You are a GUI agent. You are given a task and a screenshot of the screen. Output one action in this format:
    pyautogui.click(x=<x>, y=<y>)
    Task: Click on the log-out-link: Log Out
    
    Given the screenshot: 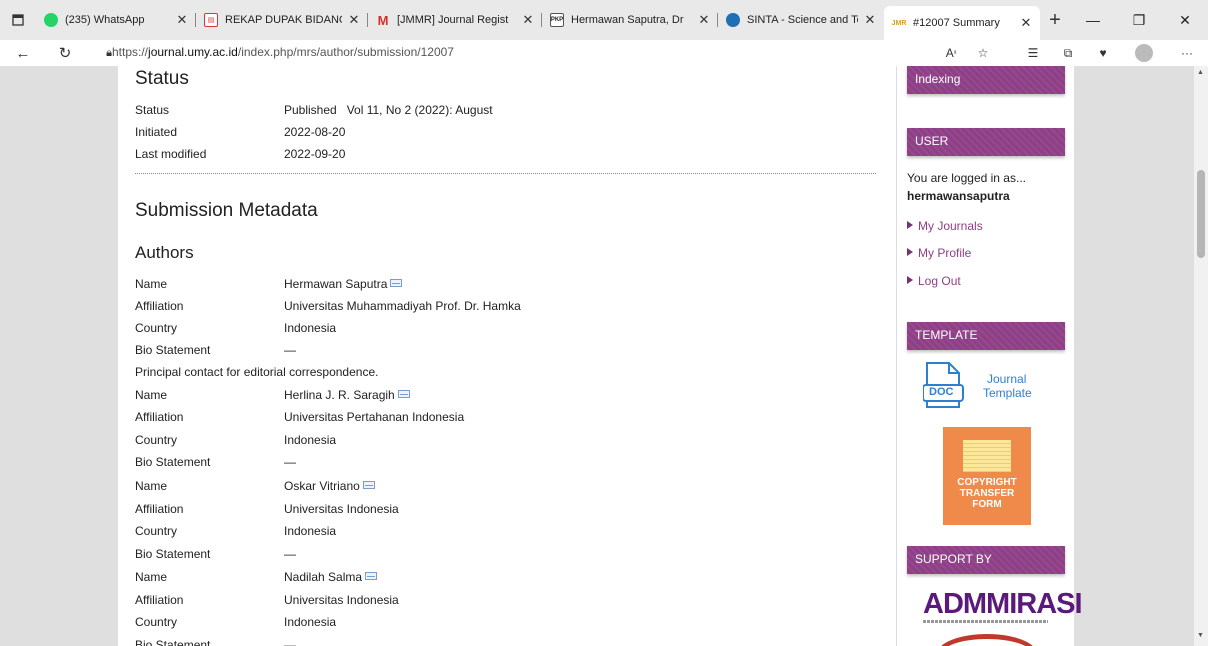 What is the action you would take?
    pyautogui.click(x=934, y=281)
    